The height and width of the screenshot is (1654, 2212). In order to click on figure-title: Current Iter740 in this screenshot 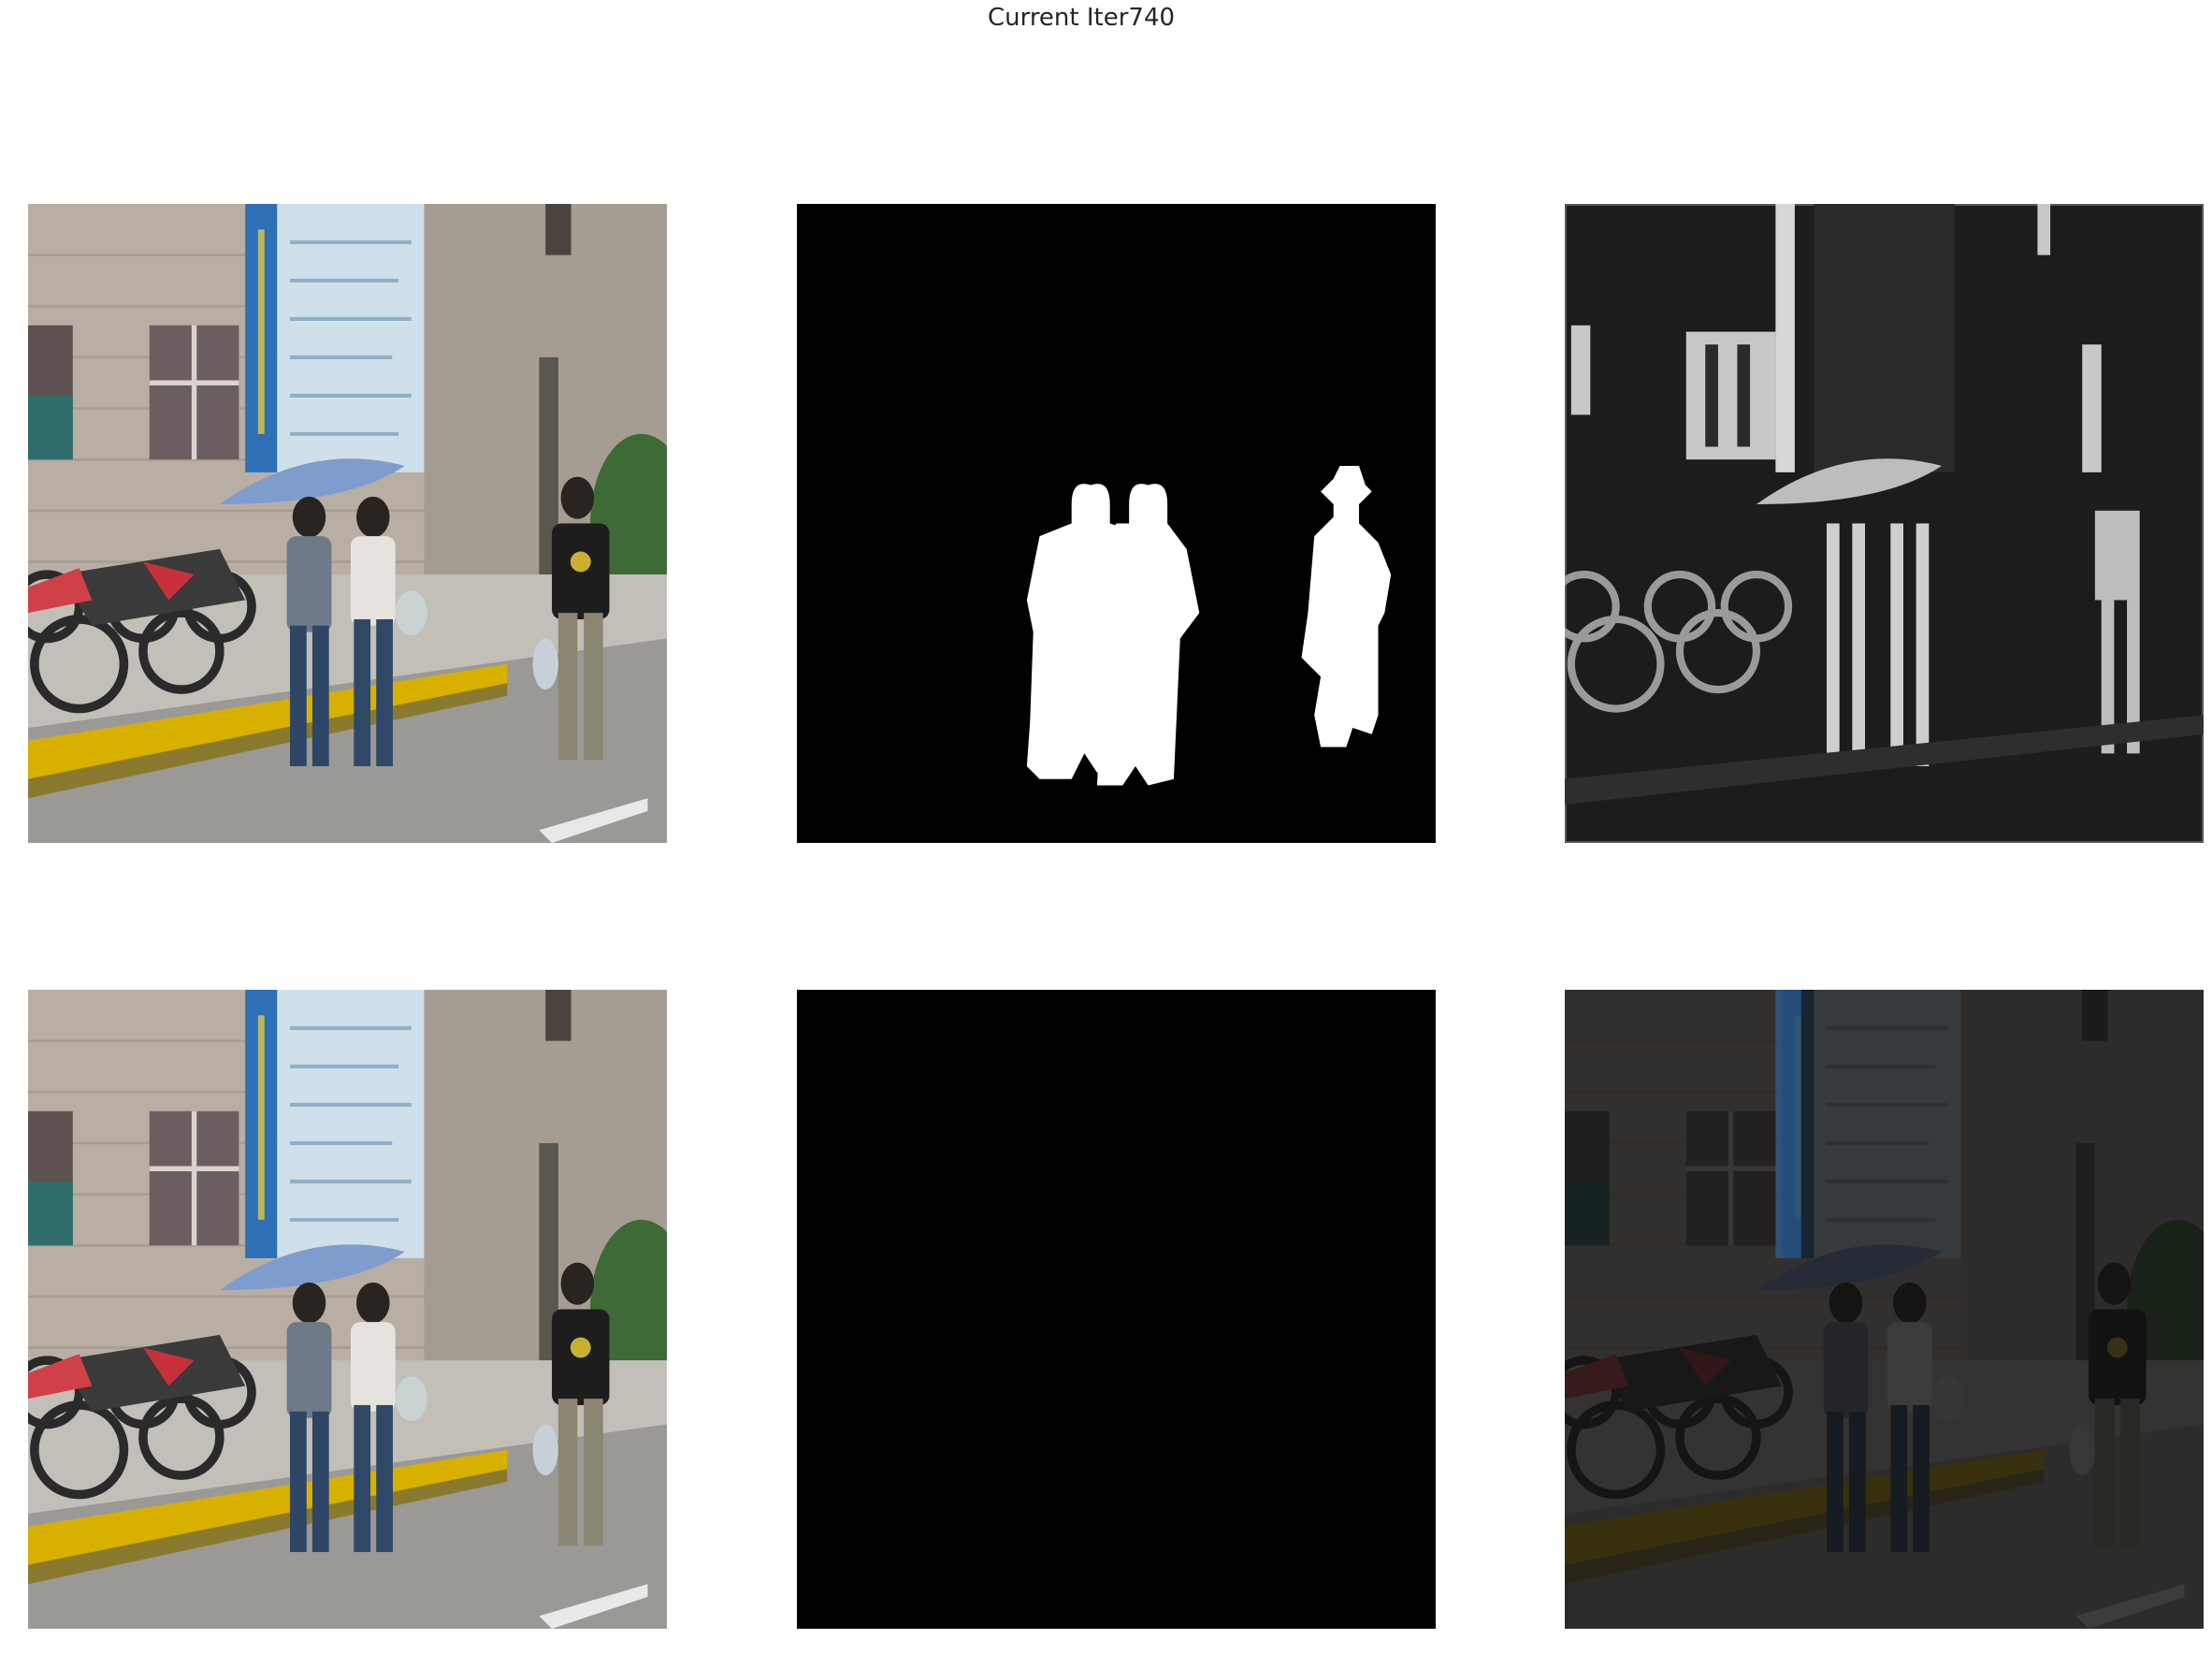, I will do `click(1082, 18)`.